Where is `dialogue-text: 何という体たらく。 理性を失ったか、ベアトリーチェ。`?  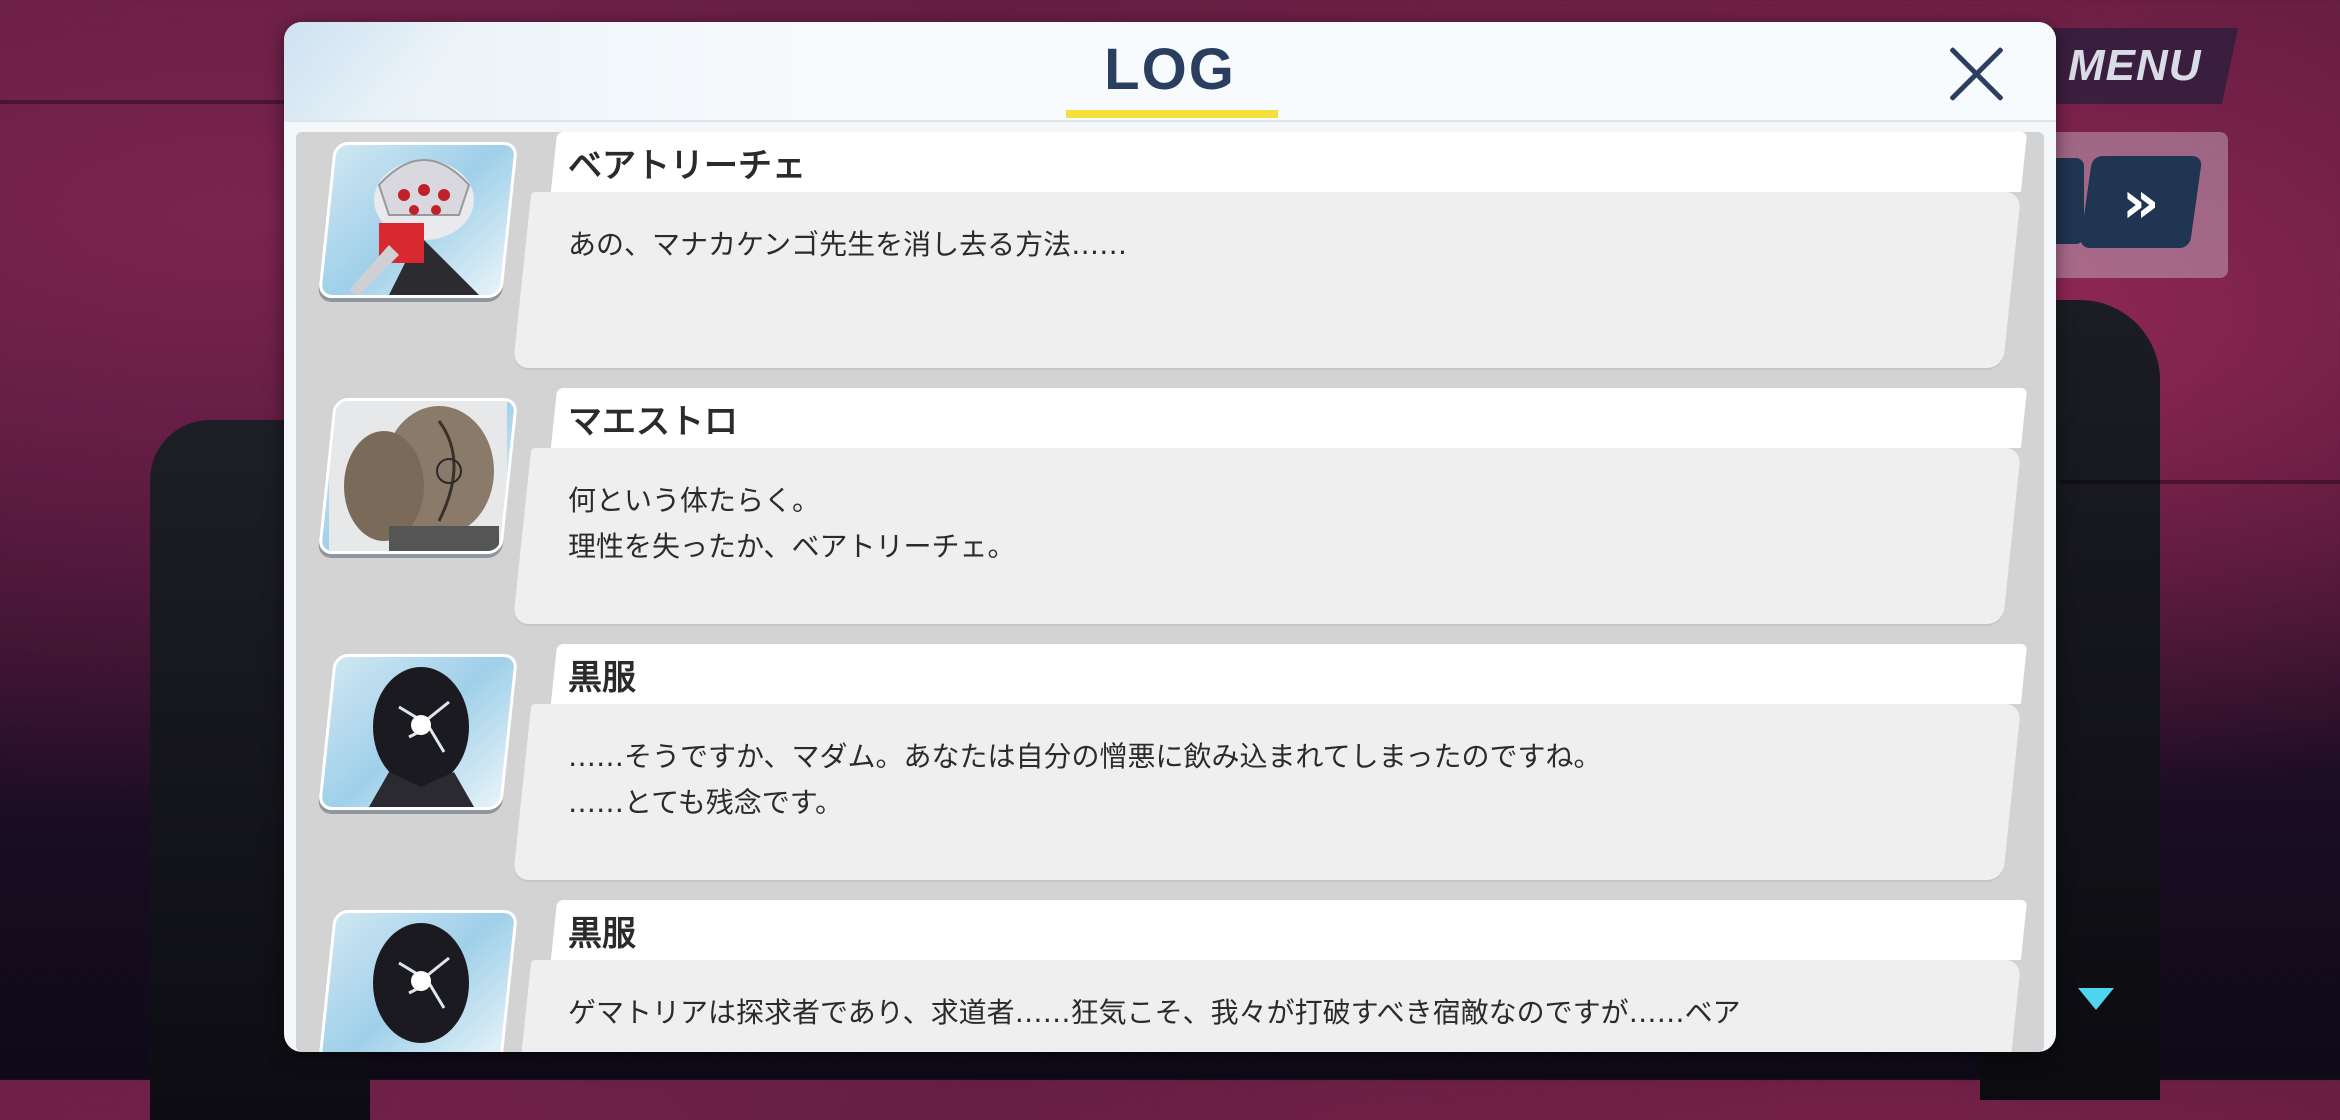
dialogue-text: 何という体たらく。 理性を失ったか、ベアトリーチェ。 is located at coordinates (792, 523).